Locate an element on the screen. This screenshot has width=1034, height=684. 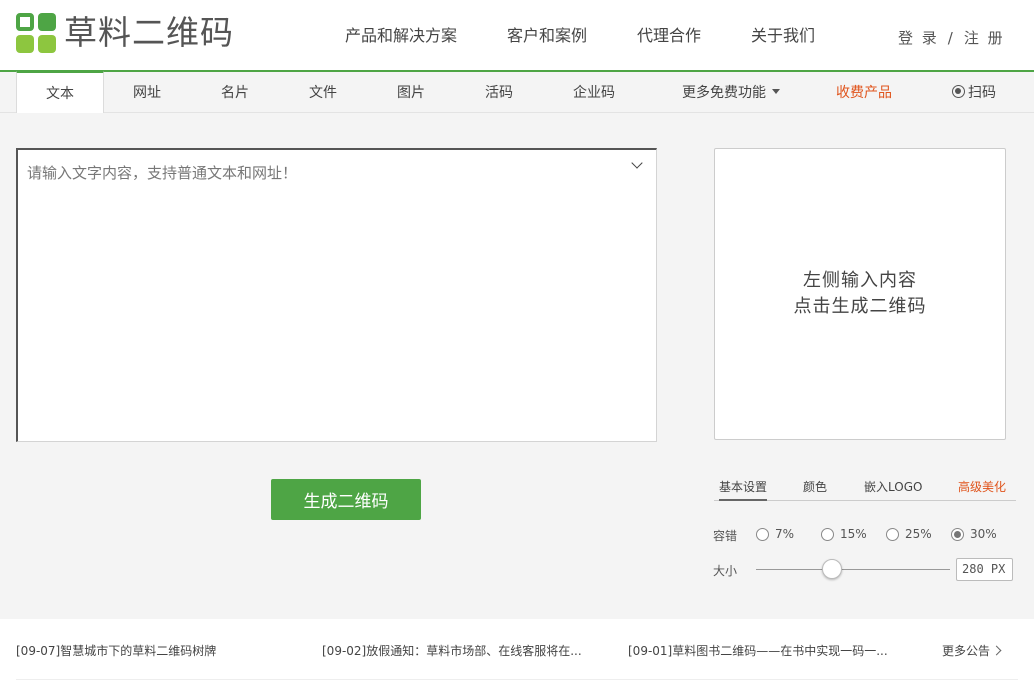
logo-icon is located at coordinates (36, 33).